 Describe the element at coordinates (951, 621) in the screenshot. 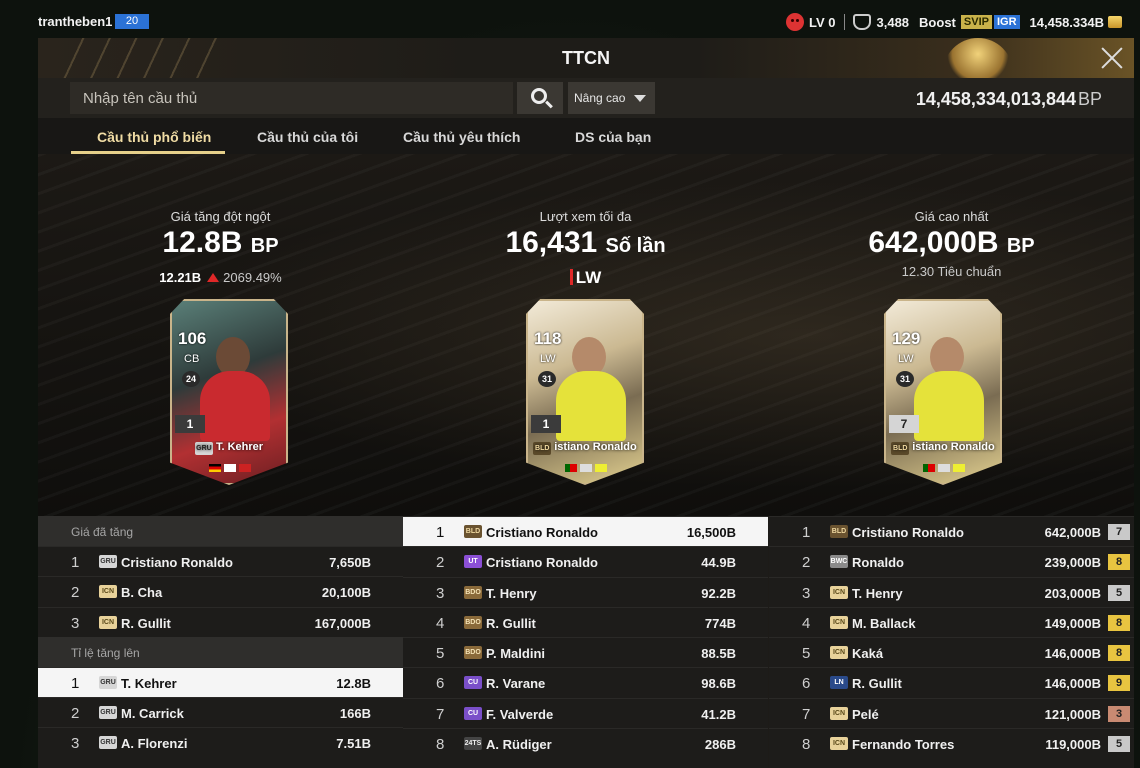

I see `table-row: 4 ICN M. Ballack 149,000B 8` at that location.